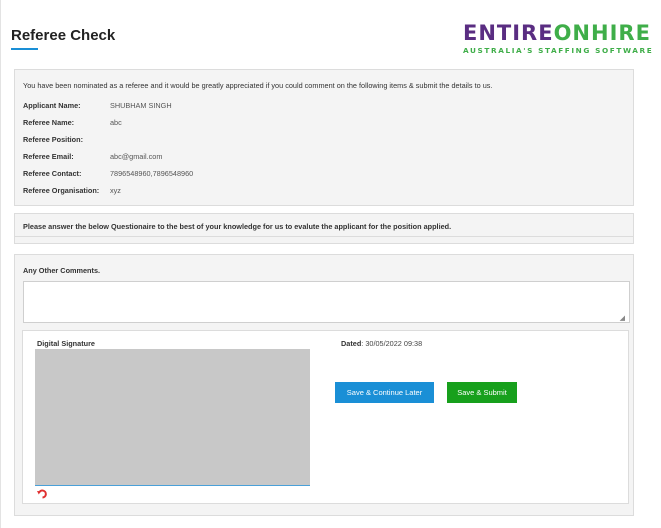 The width and height of the screenshot is (661, 528). Describe the element at coordinates (116, 122) in the screenshot. I see `field-value: abc` at that location.